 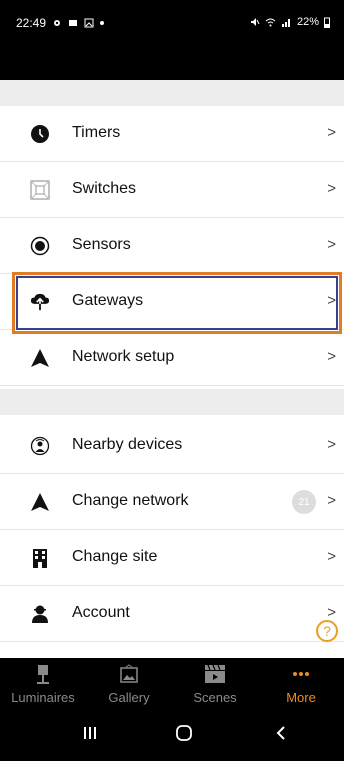 What do you see at coordinates (285, 23) in the screenshot?
I see `signal-icon` at bounding box center [285, 23].